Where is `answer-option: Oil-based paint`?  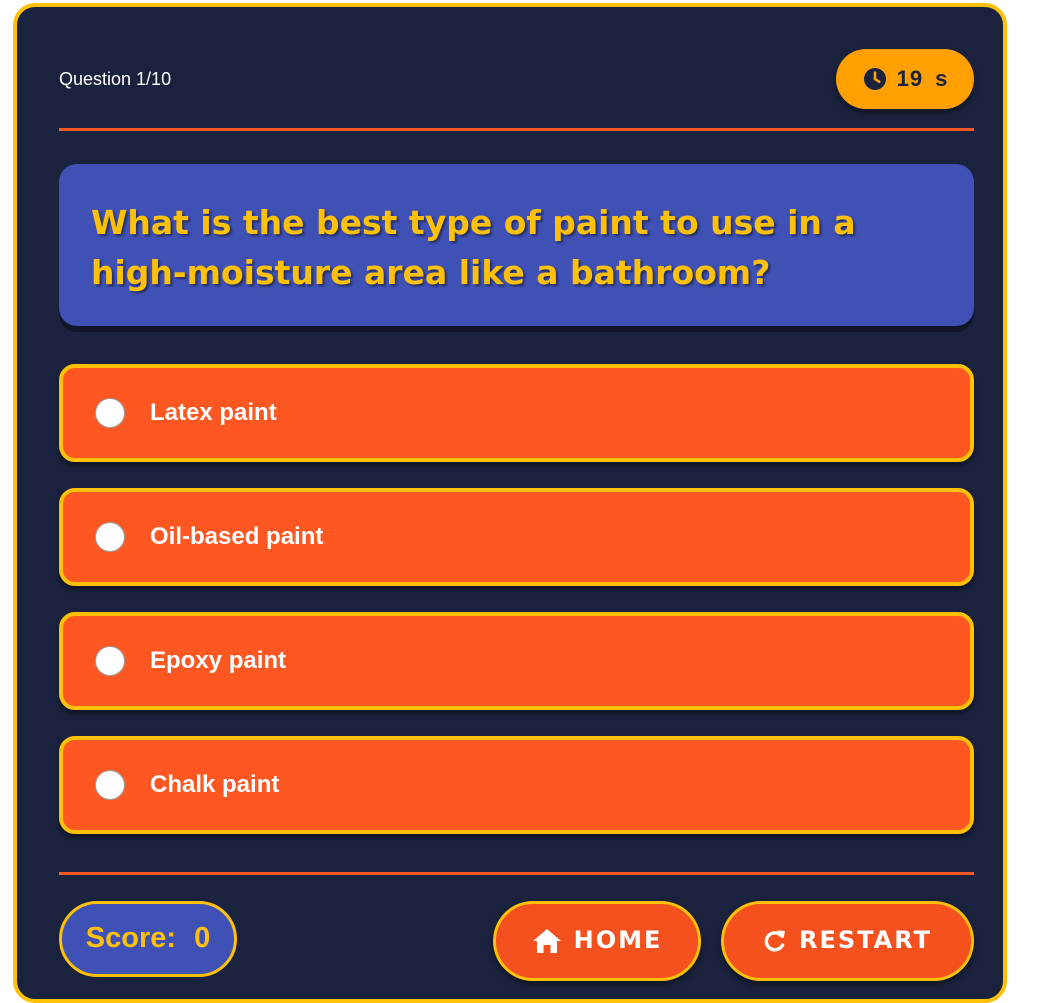
answer-option: Oil-based paint is located at coordinates (516, 537).